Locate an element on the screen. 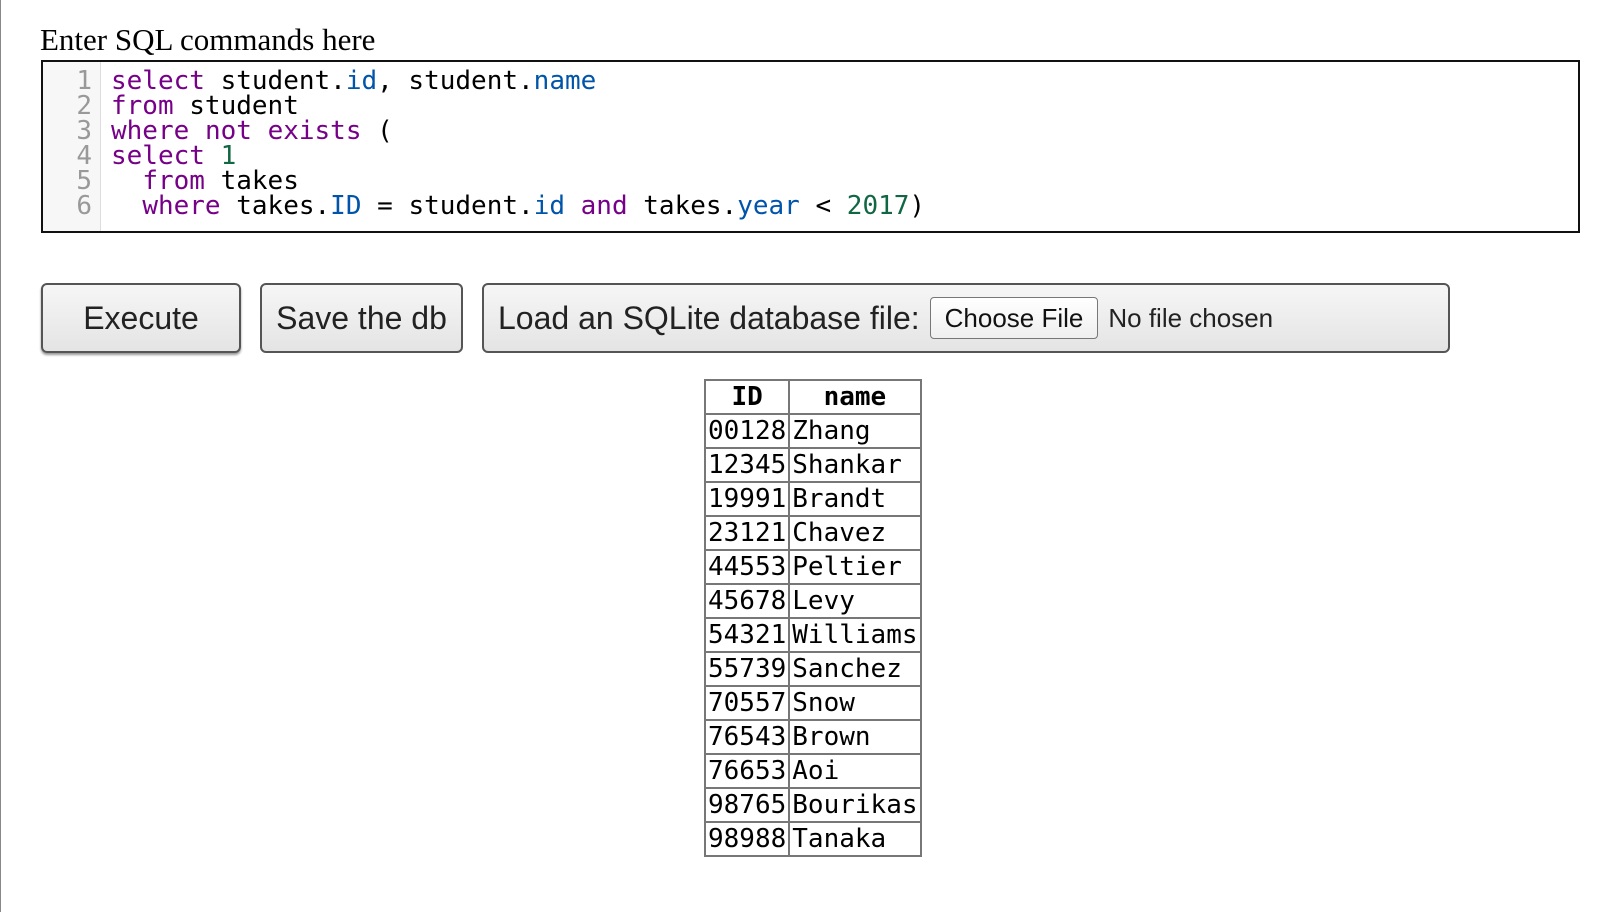 The image size is (1616, 912). code-token: , student is located at coordinates (448, 81).